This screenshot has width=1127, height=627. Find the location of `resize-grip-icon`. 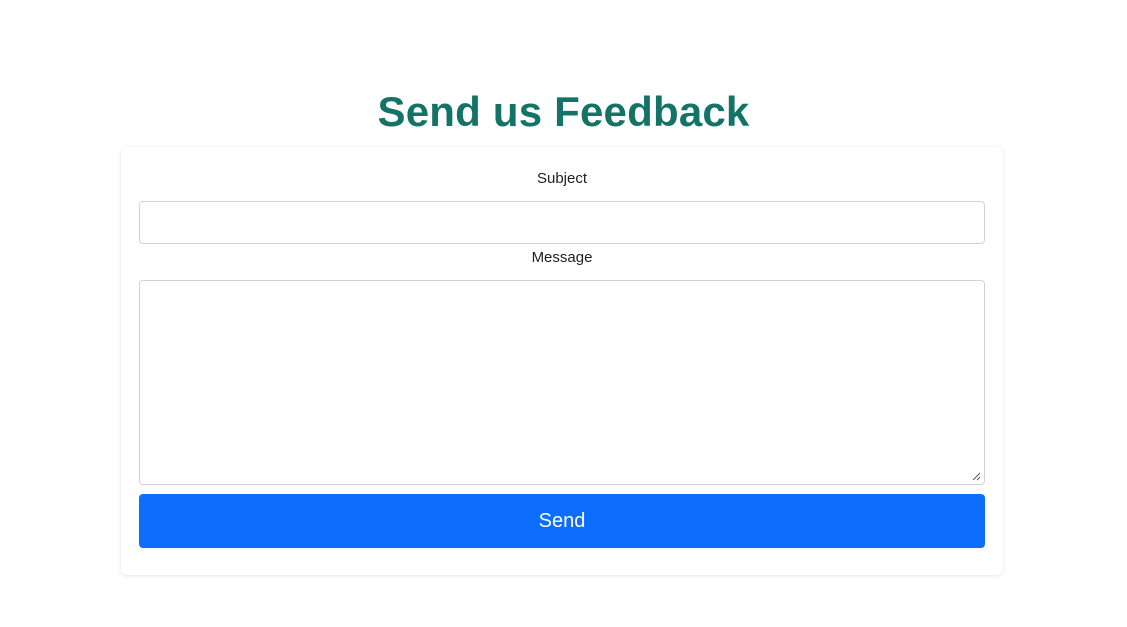

resize-grip-icon is located at coordinates (976, 476).